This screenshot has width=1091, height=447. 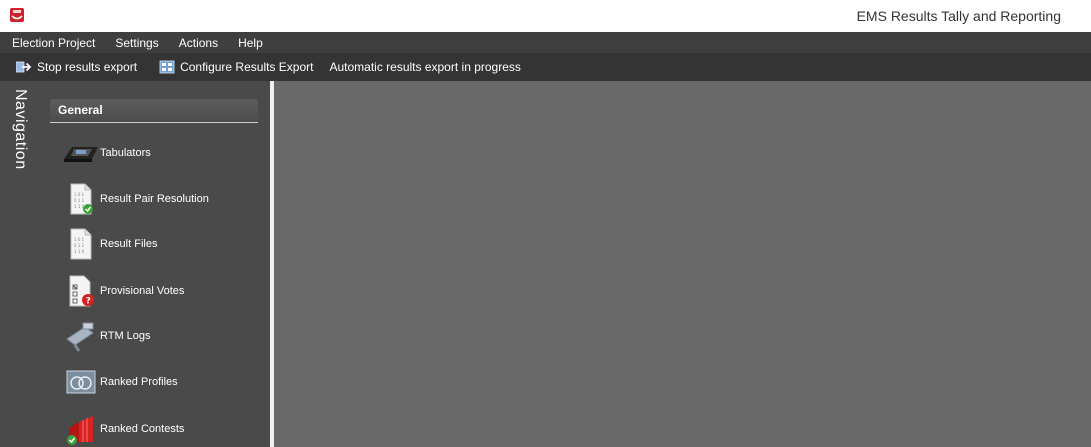 What do you see at coordinates (81, 336) in the screenshot?
I see `rtm-logs-icon` at bounding box center [81, 336].